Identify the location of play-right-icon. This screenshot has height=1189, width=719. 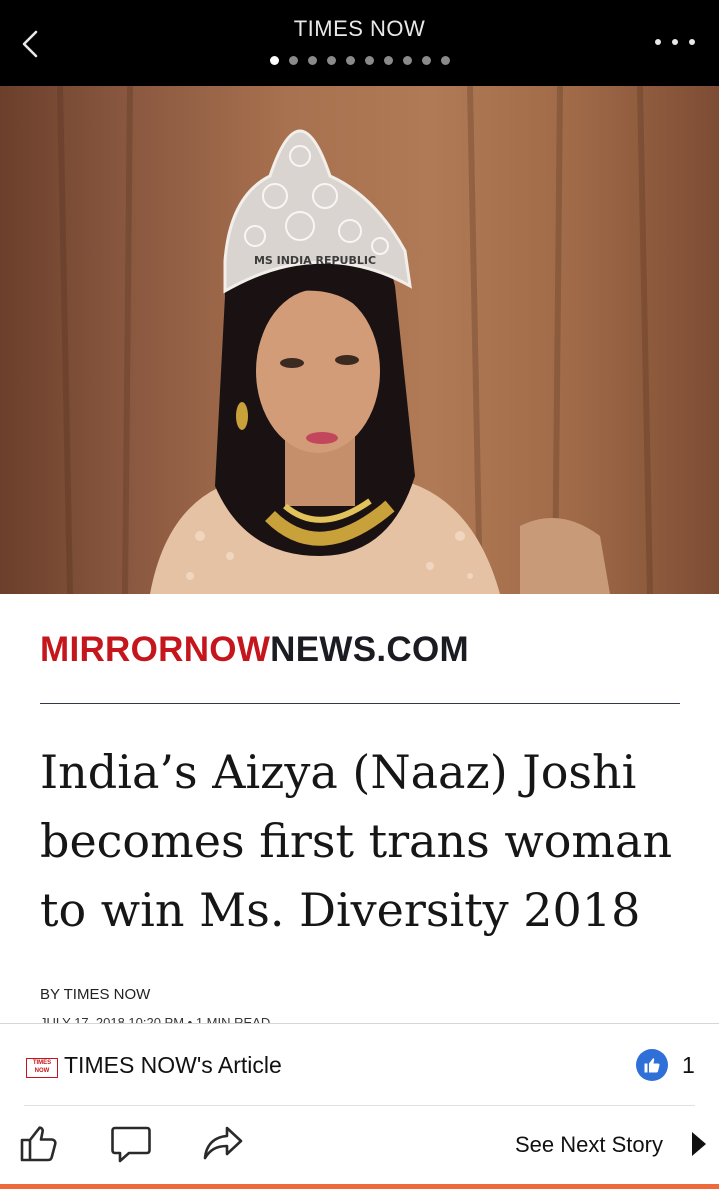
(699, 1144).